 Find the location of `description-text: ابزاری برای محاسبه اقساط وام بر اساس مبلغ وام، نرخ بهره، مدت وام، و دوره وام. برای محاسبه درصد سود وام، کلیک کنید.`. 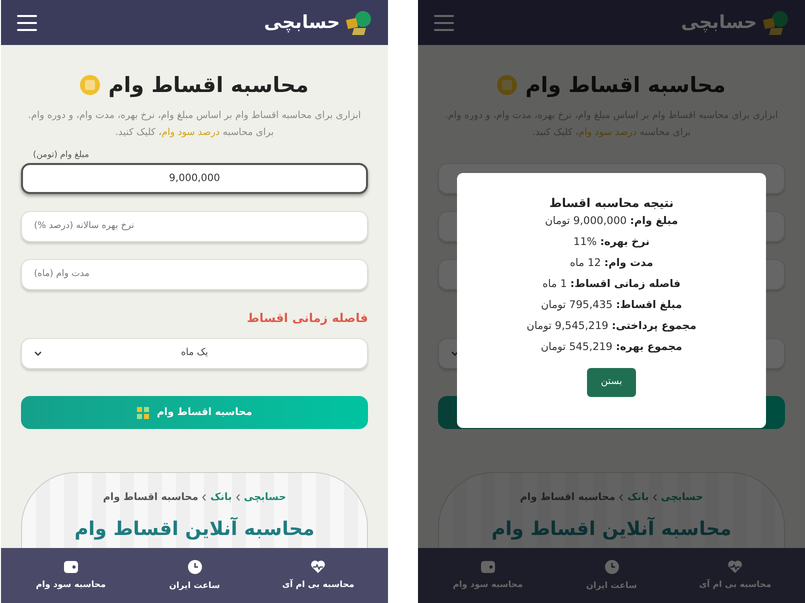

description-text: ابزاری برای محاسبه اقساط وام بر اساس مبلغ وام، نرخ بهره، مدت وام، و دوره وام. برای محاسبه درصد سود وام، کلیک کنید. is located at coordinates (194, 124).